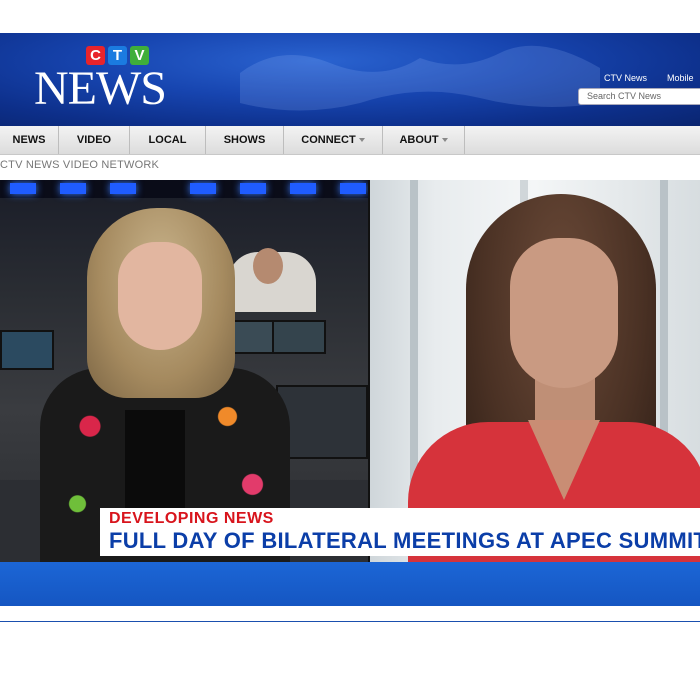 This screenshot has height=700, width=700. I want to click on top-links: CTV News Mobile, so click(649, 78).